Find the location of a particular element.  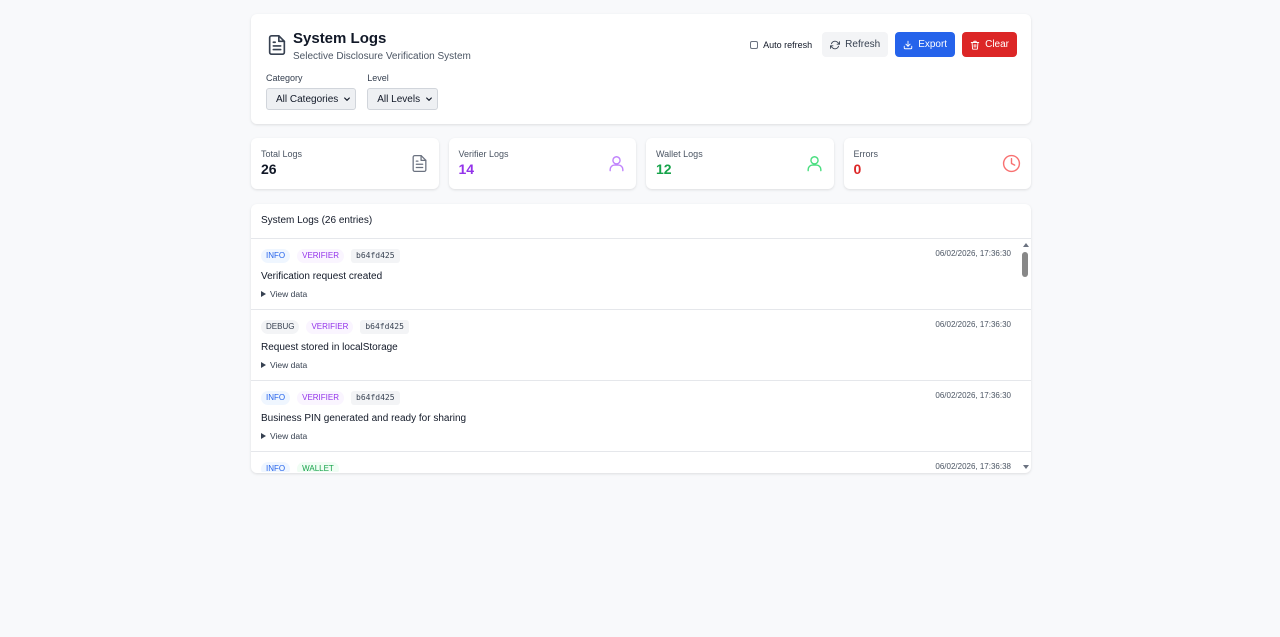

refresh-button: Refresh is located at coordinates (855, 44).